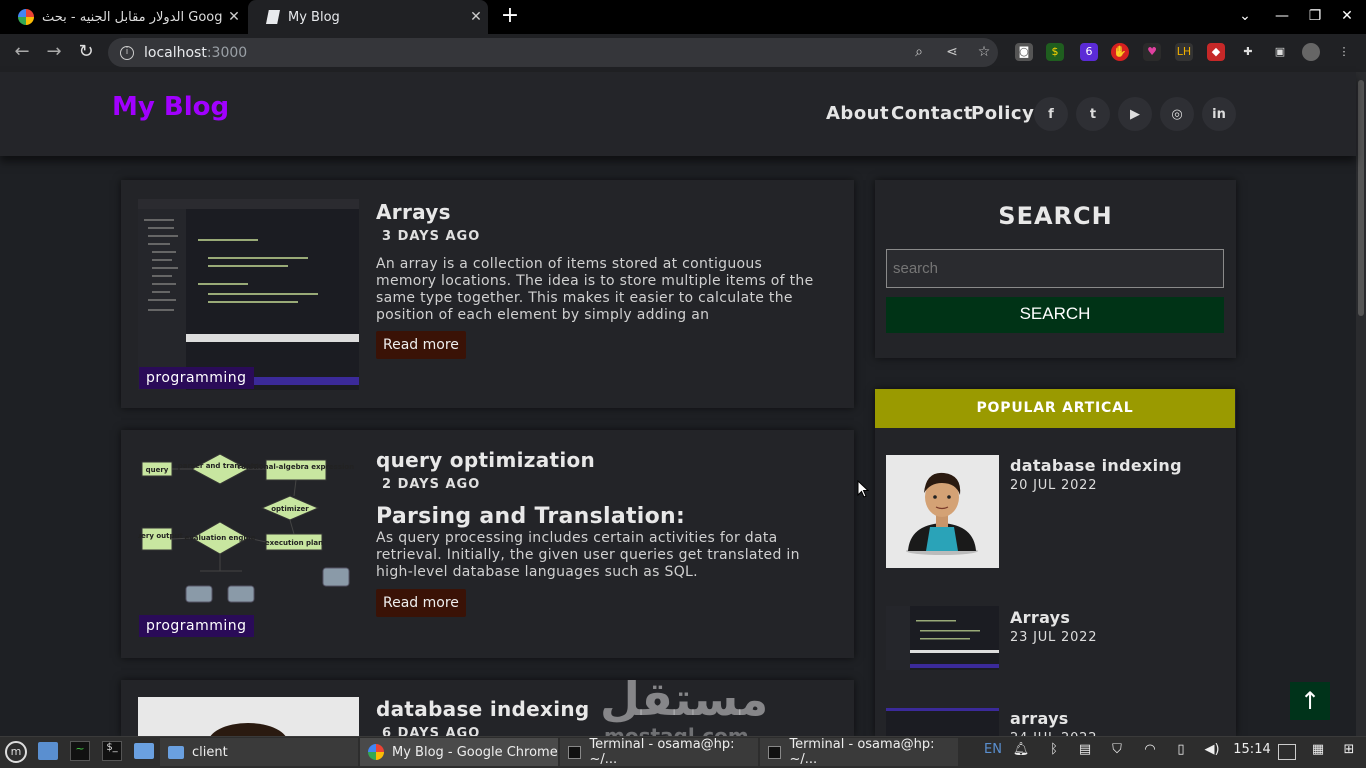 The height and width of the screenshot is (768, 1366). What do you see at coordinates (1135, 114) in the screenshot?
I see `youtube-icon: ▶` at bounding box center [1135, 114].